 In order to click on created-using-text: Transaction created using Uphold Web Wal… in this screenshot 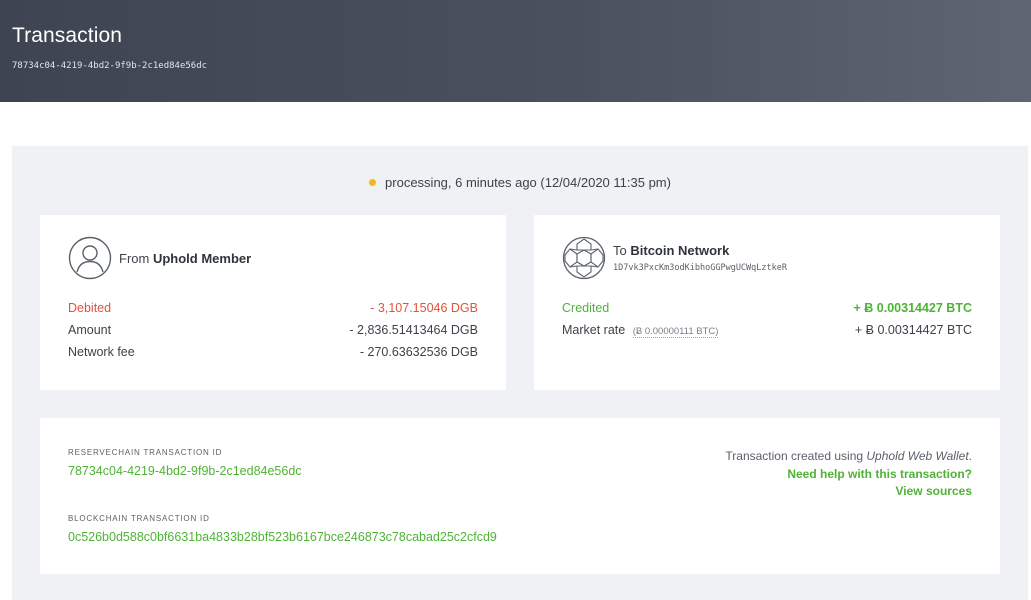, I will do `click(848, 457)`.